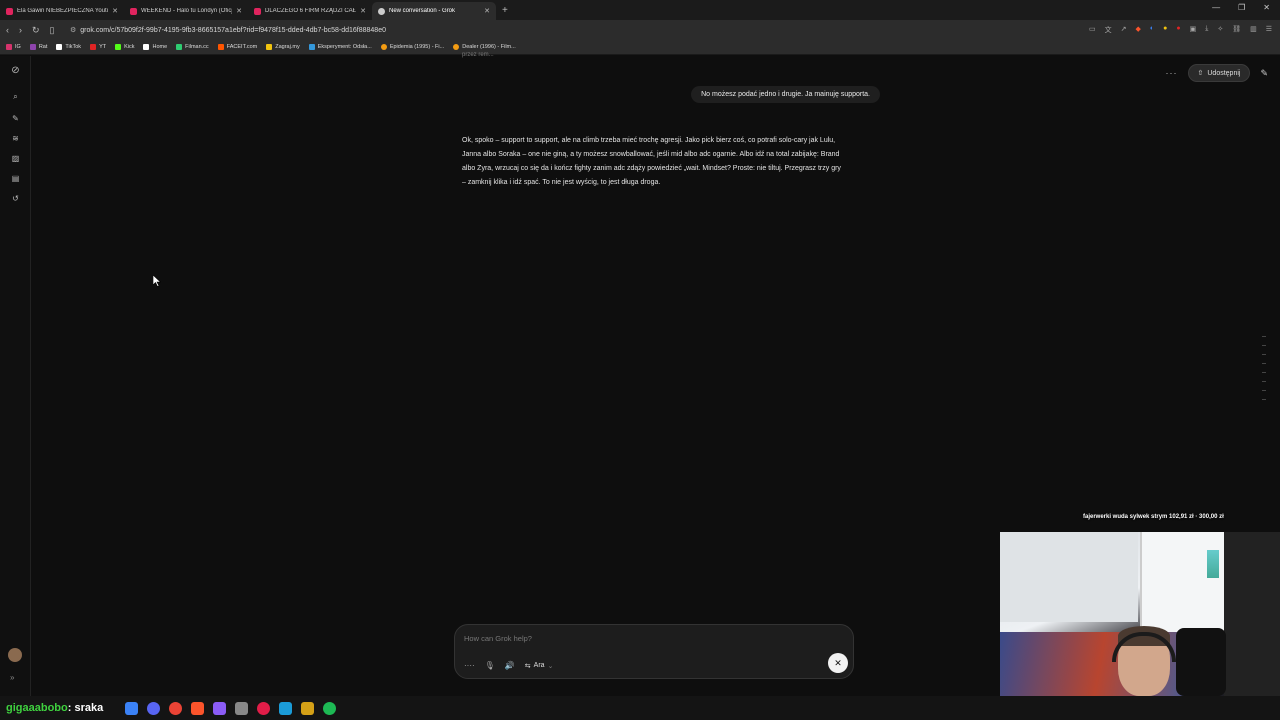 The height and width of the screenshot is (720, 1280). I want to click on grok-icon, so click(381, 11).